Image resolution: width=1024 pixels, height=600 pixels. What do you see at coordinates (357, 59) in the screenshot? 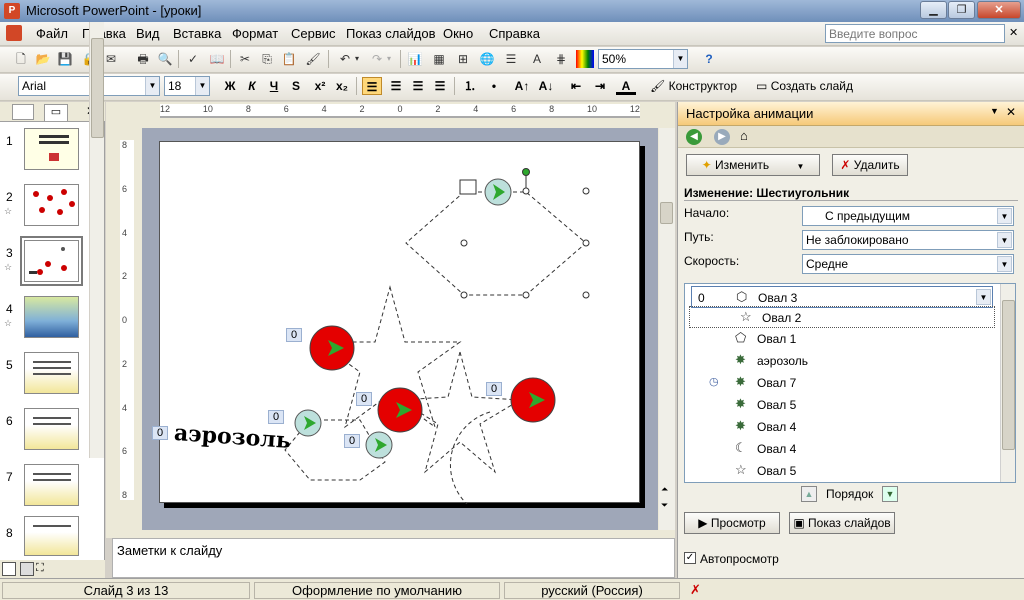
I see `undo-dropdown-icon: ▾` at bounding box center [357, 59].